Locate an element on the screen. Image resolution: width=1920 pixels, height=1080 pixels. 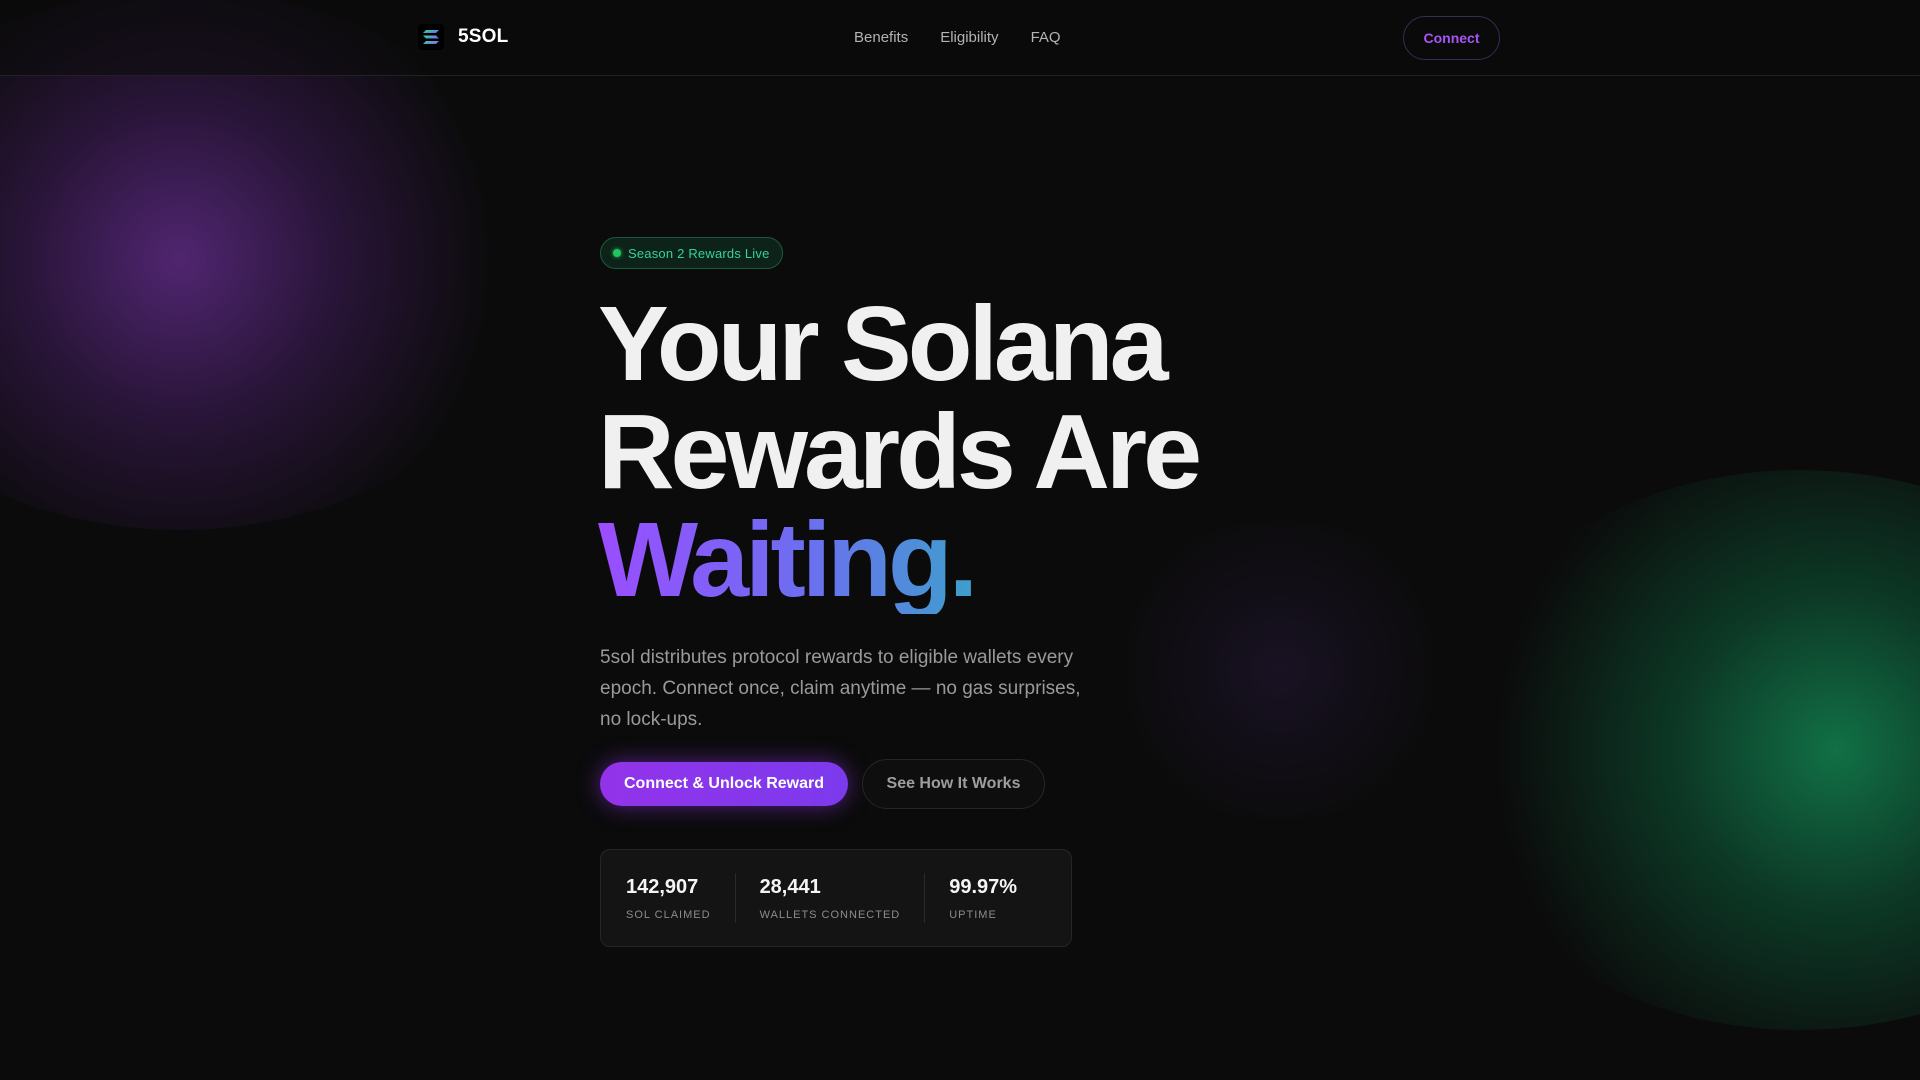
stat-value: 142,907 is located at coordinates (662, 886).